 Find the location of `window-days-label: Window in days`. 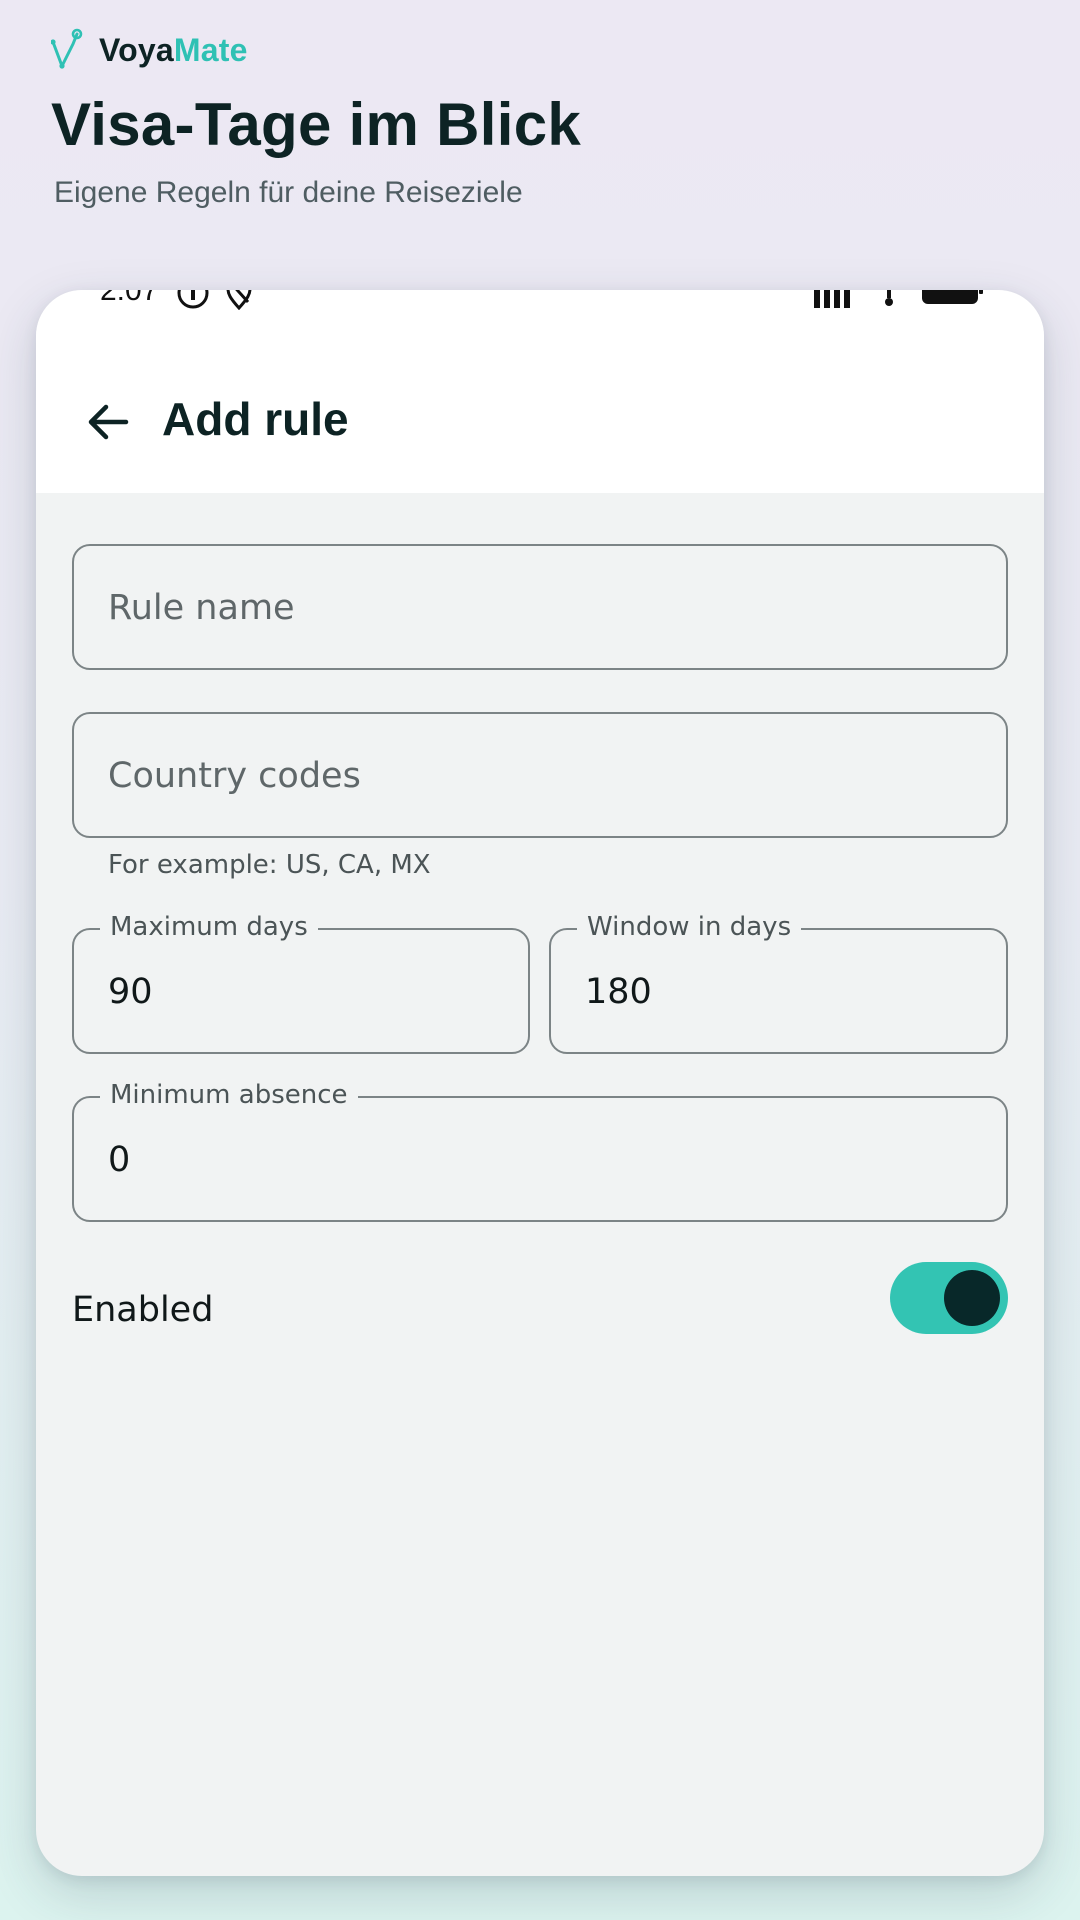

window-days-label: Window in days is located at coordinates (689, 927).